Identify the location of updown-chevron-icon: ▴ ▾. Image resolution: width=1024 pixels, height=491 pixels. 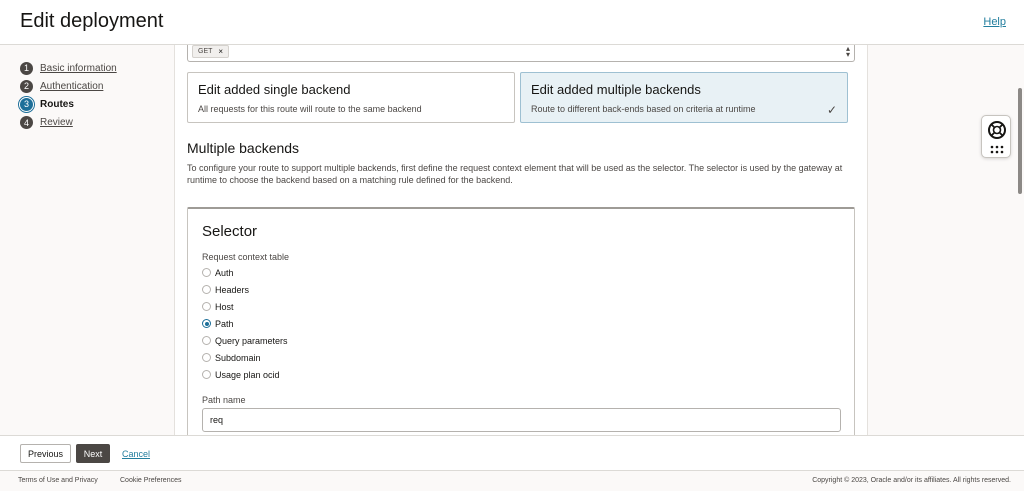
(848, 52).